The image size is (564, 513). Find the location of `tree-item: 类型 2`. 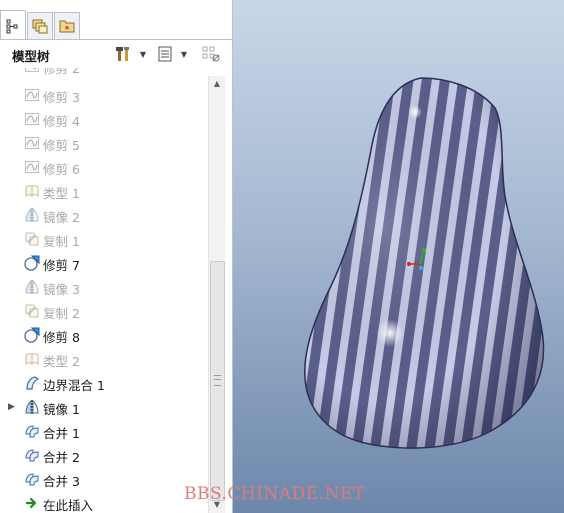

tree-item: 类型 2 is located at coordinates (104, 359).